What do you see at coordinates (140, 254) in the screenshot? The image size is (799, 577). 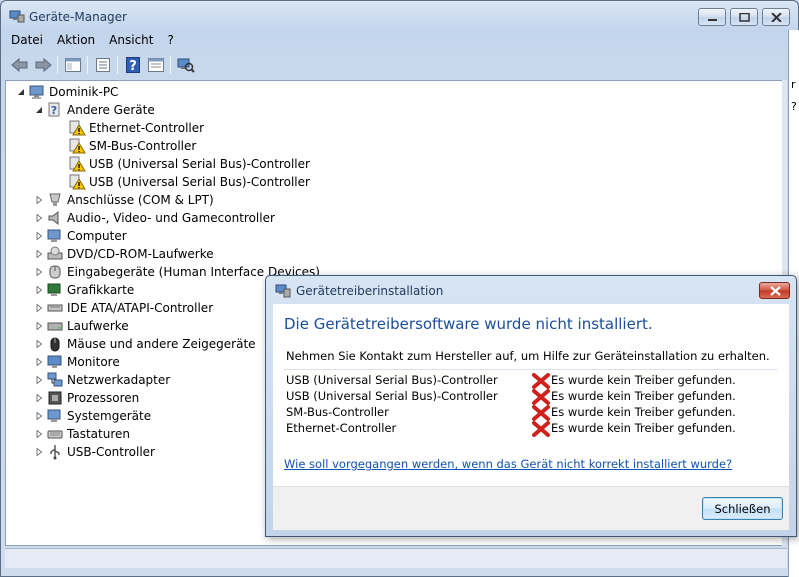 I see `tree-category-label: DVD/CD-ROM-Laufwerke` at bounding box center [140, 254].